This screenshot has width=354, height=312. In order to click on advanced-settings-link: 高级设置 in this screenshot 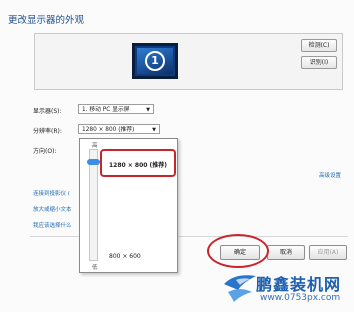, I will do `click(330, 175)`.